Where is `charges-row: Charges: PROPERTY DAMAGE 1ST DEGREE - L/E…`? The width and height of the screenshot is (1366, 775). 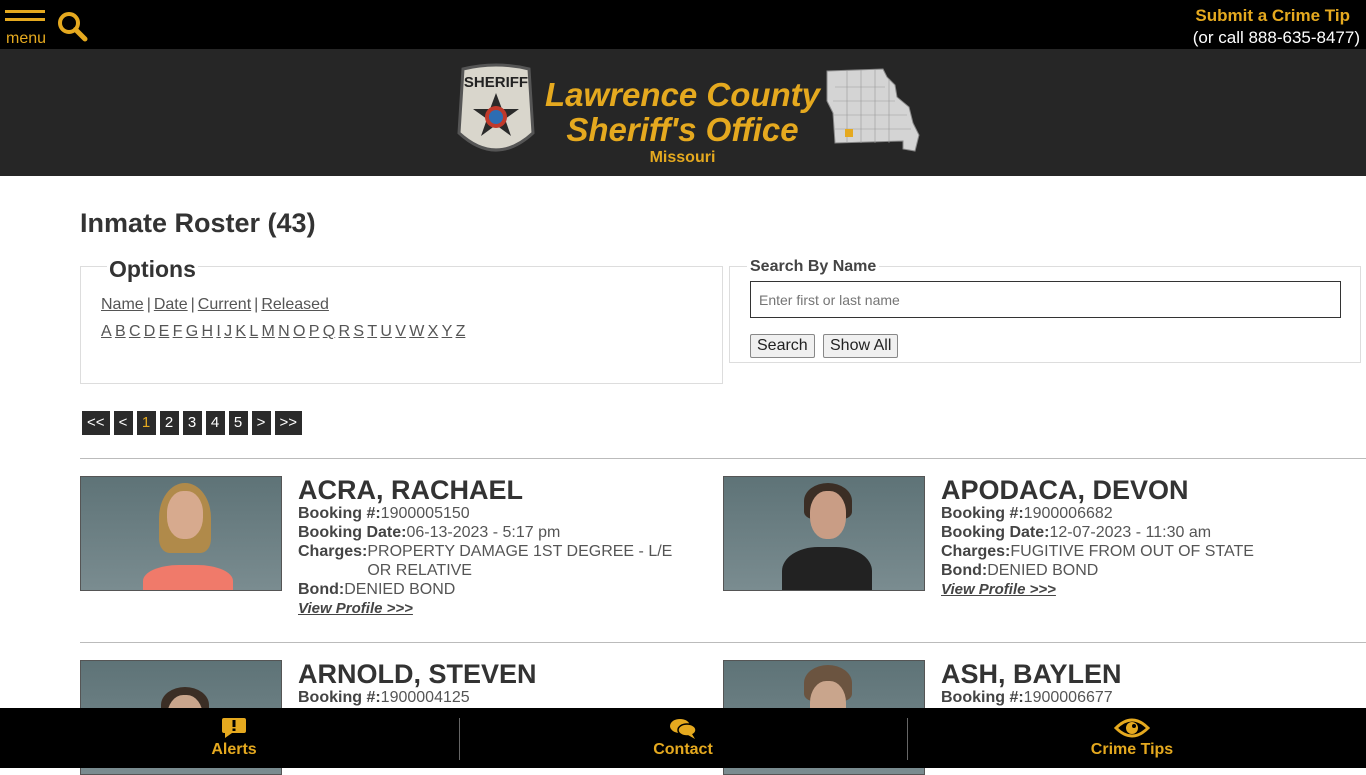
charges-row: Charges: PROPERTY DAMAGE 1ST DEGREE - L/E… is located at coordinates (498, 561).